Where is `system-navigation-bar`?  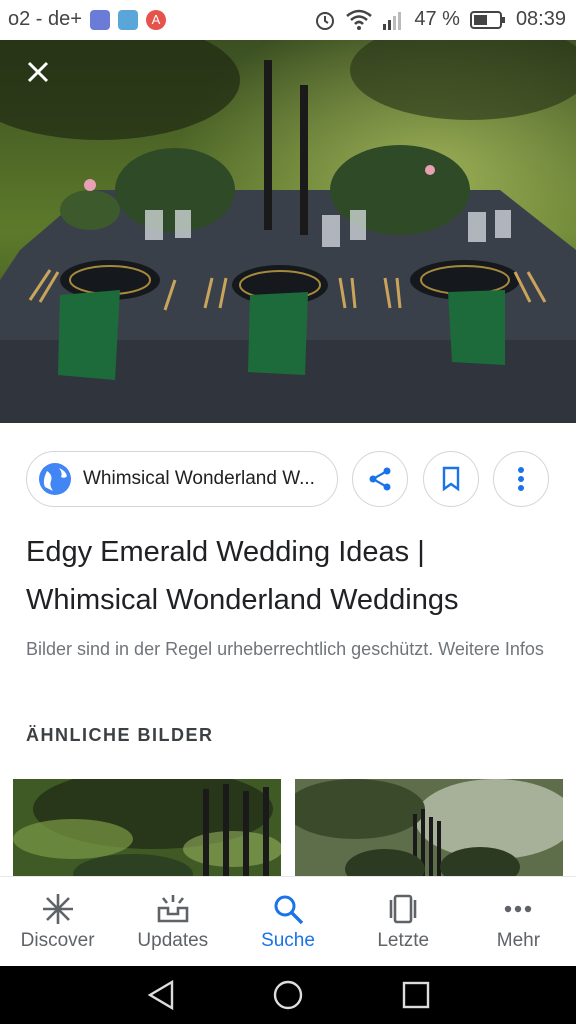
system-navigation-bar is located at coordinates (288, 995).